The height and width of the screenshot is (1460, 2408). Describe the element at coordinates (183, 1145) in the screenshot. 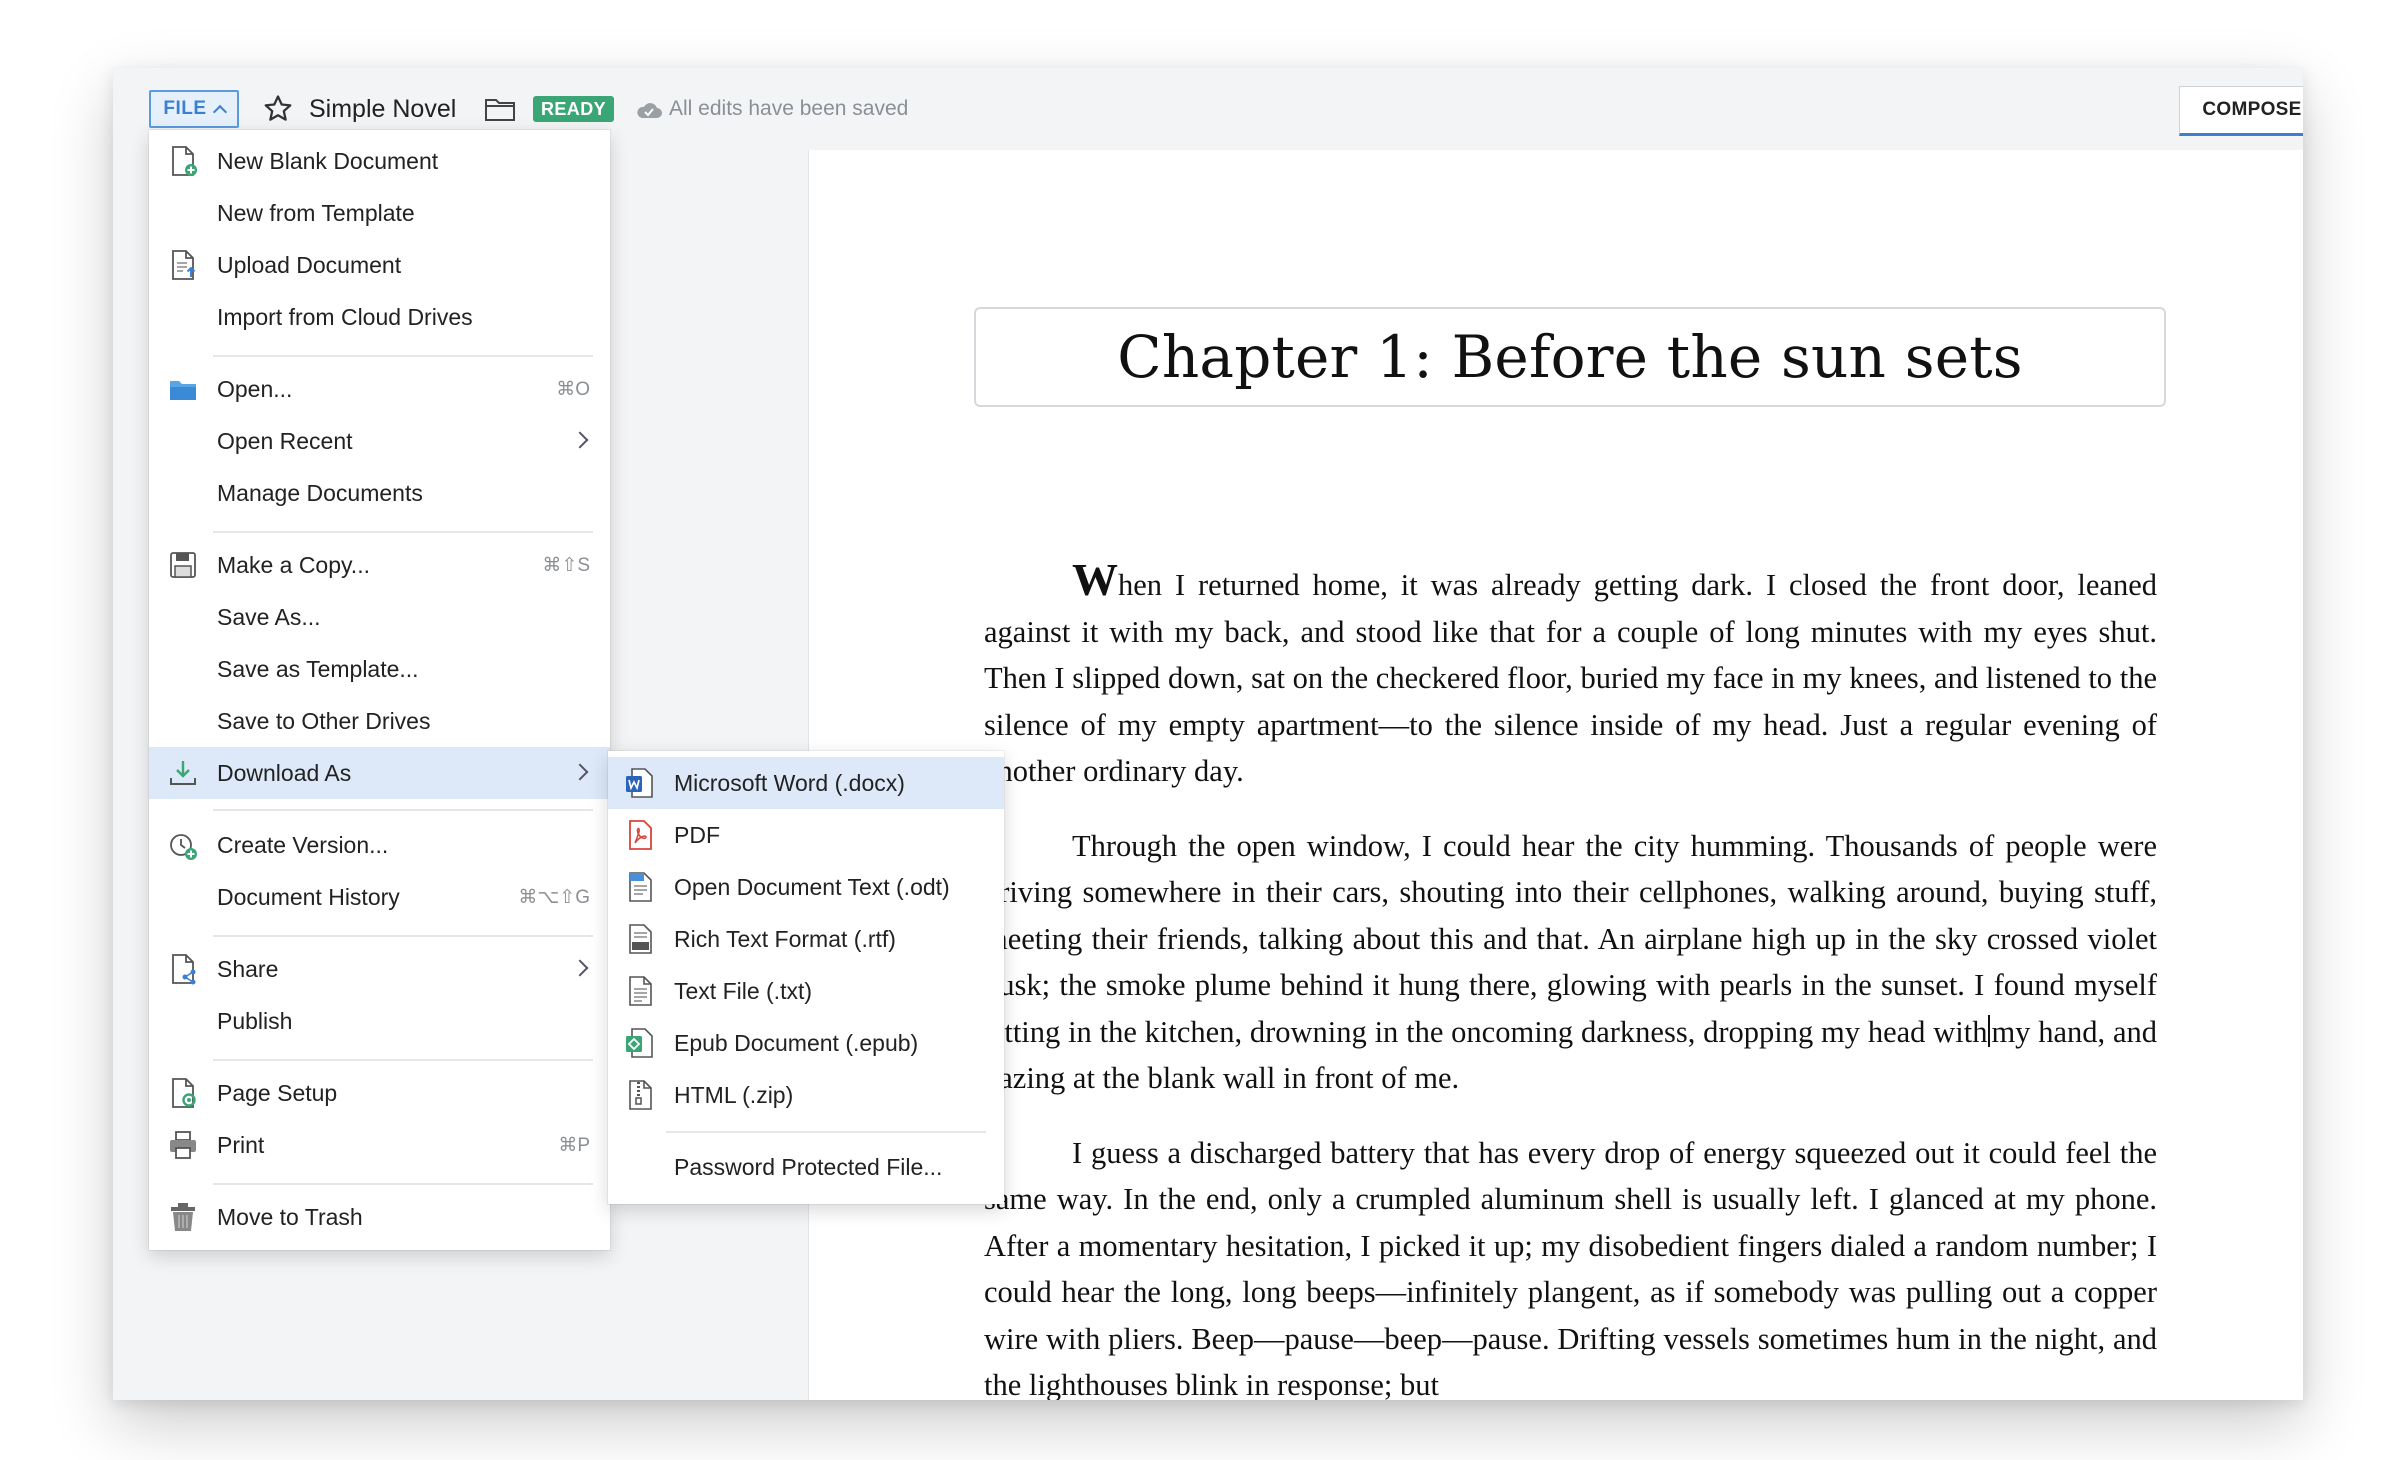

I see `printer-icon` at that location.